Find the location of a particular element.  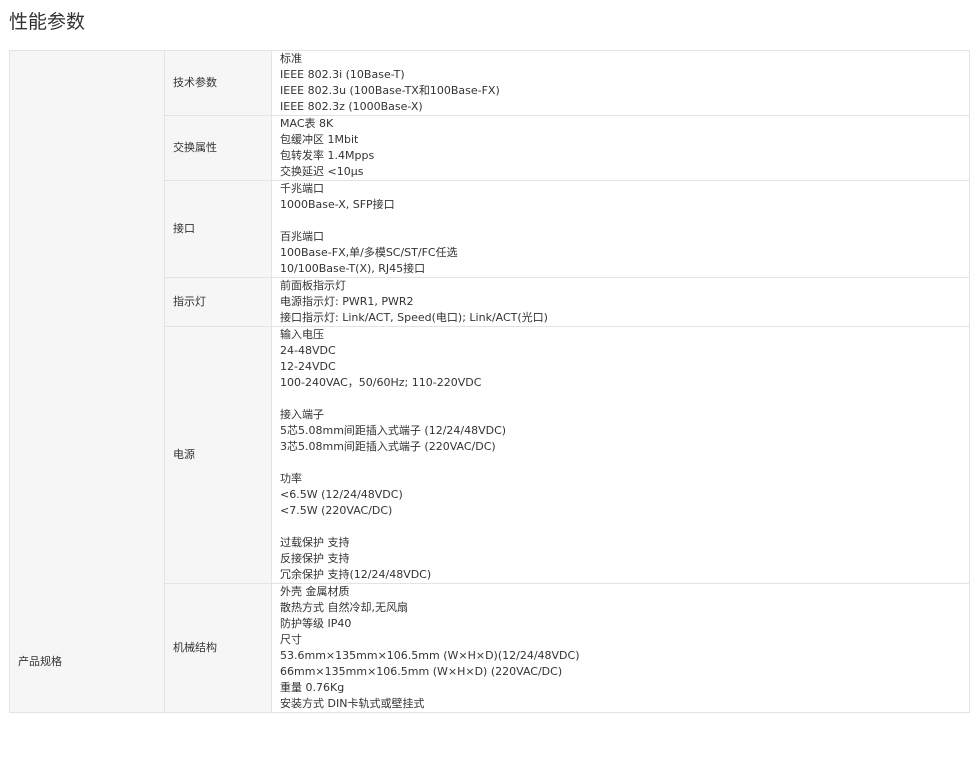

category-cell: 产品规格 is located at coordinates (87, 381).